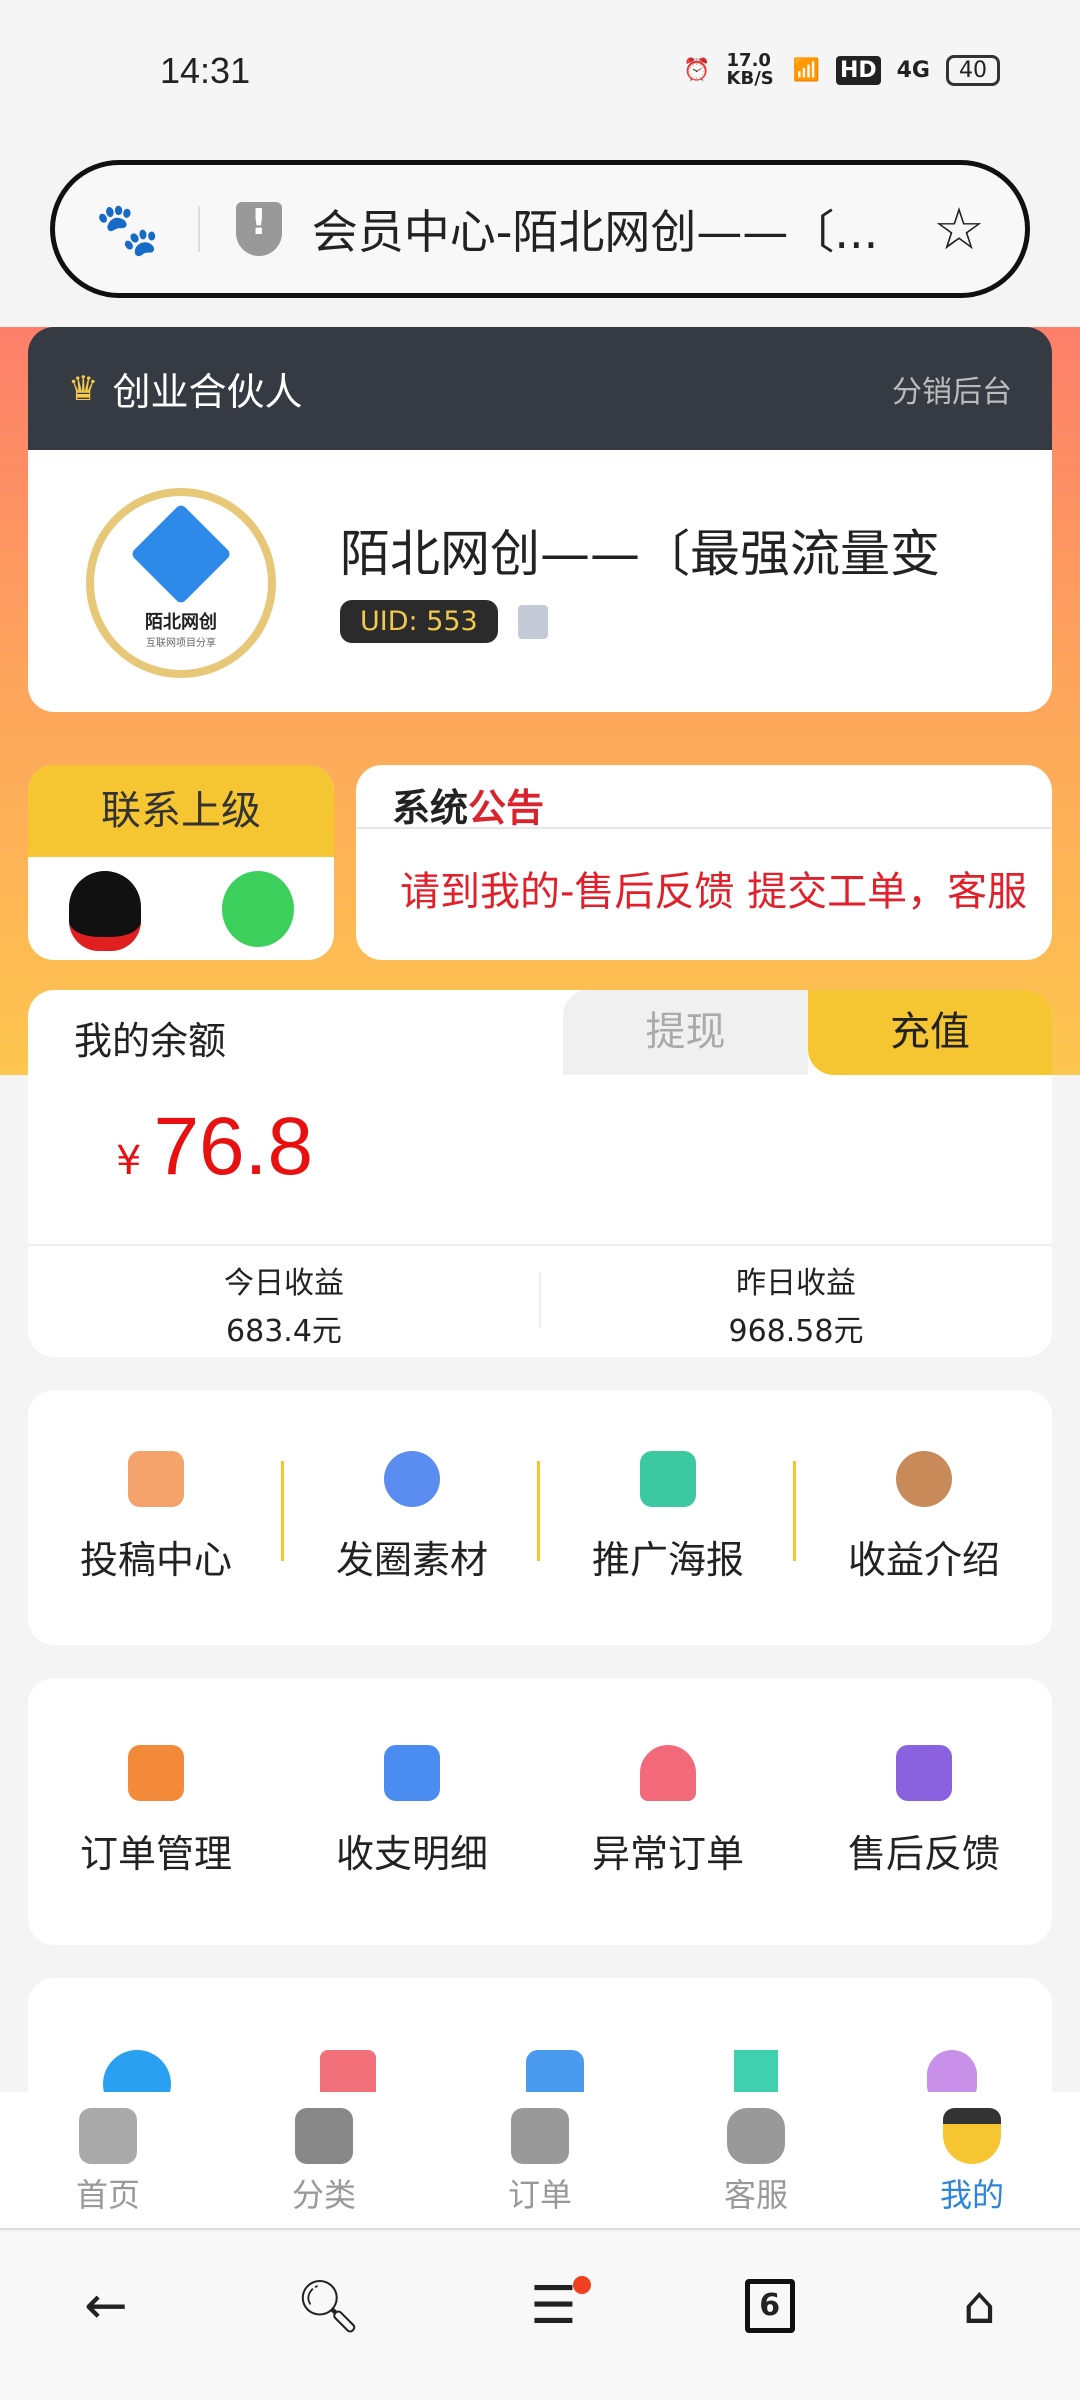 This screenshot has width=1080, height=2400. I want to click on alarm-icon: ⏰, so click(697, 70).